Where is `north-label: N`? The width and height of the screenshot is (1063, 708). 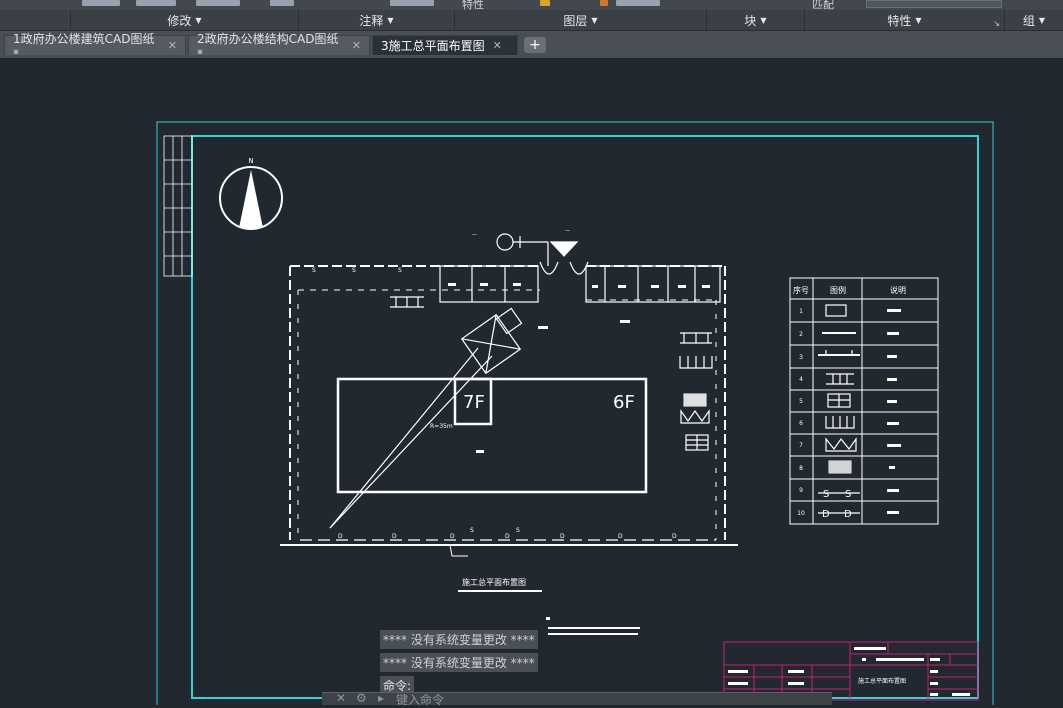
north-label: N is located at coordinates (250, 161).